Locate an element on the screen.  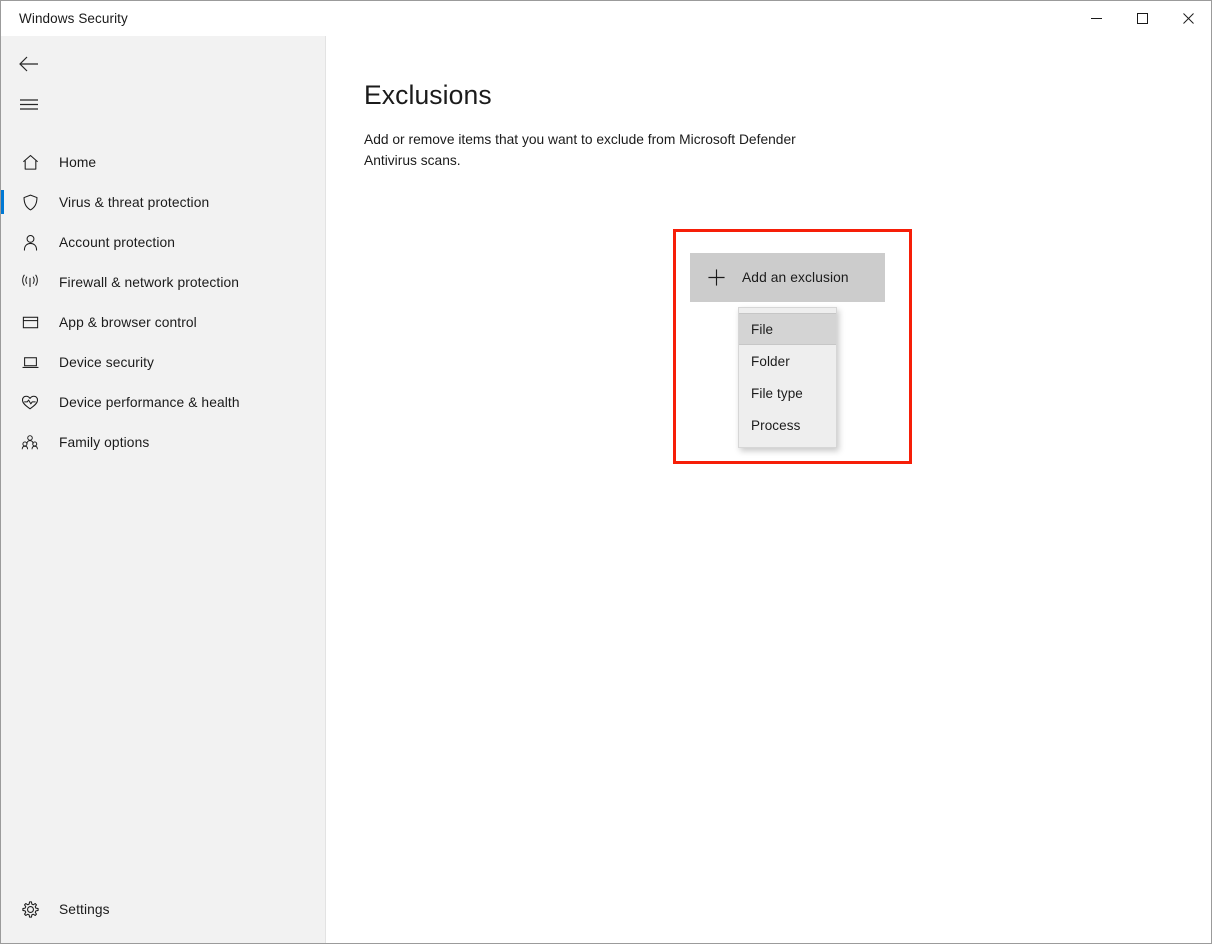
dropdown-item-label: Process is located at coordinates (776, 425).